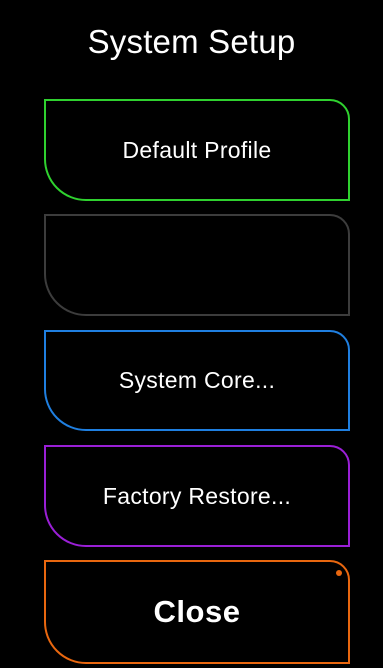  I want to click on default-profile-label: Default Profile, so click(197, 149).